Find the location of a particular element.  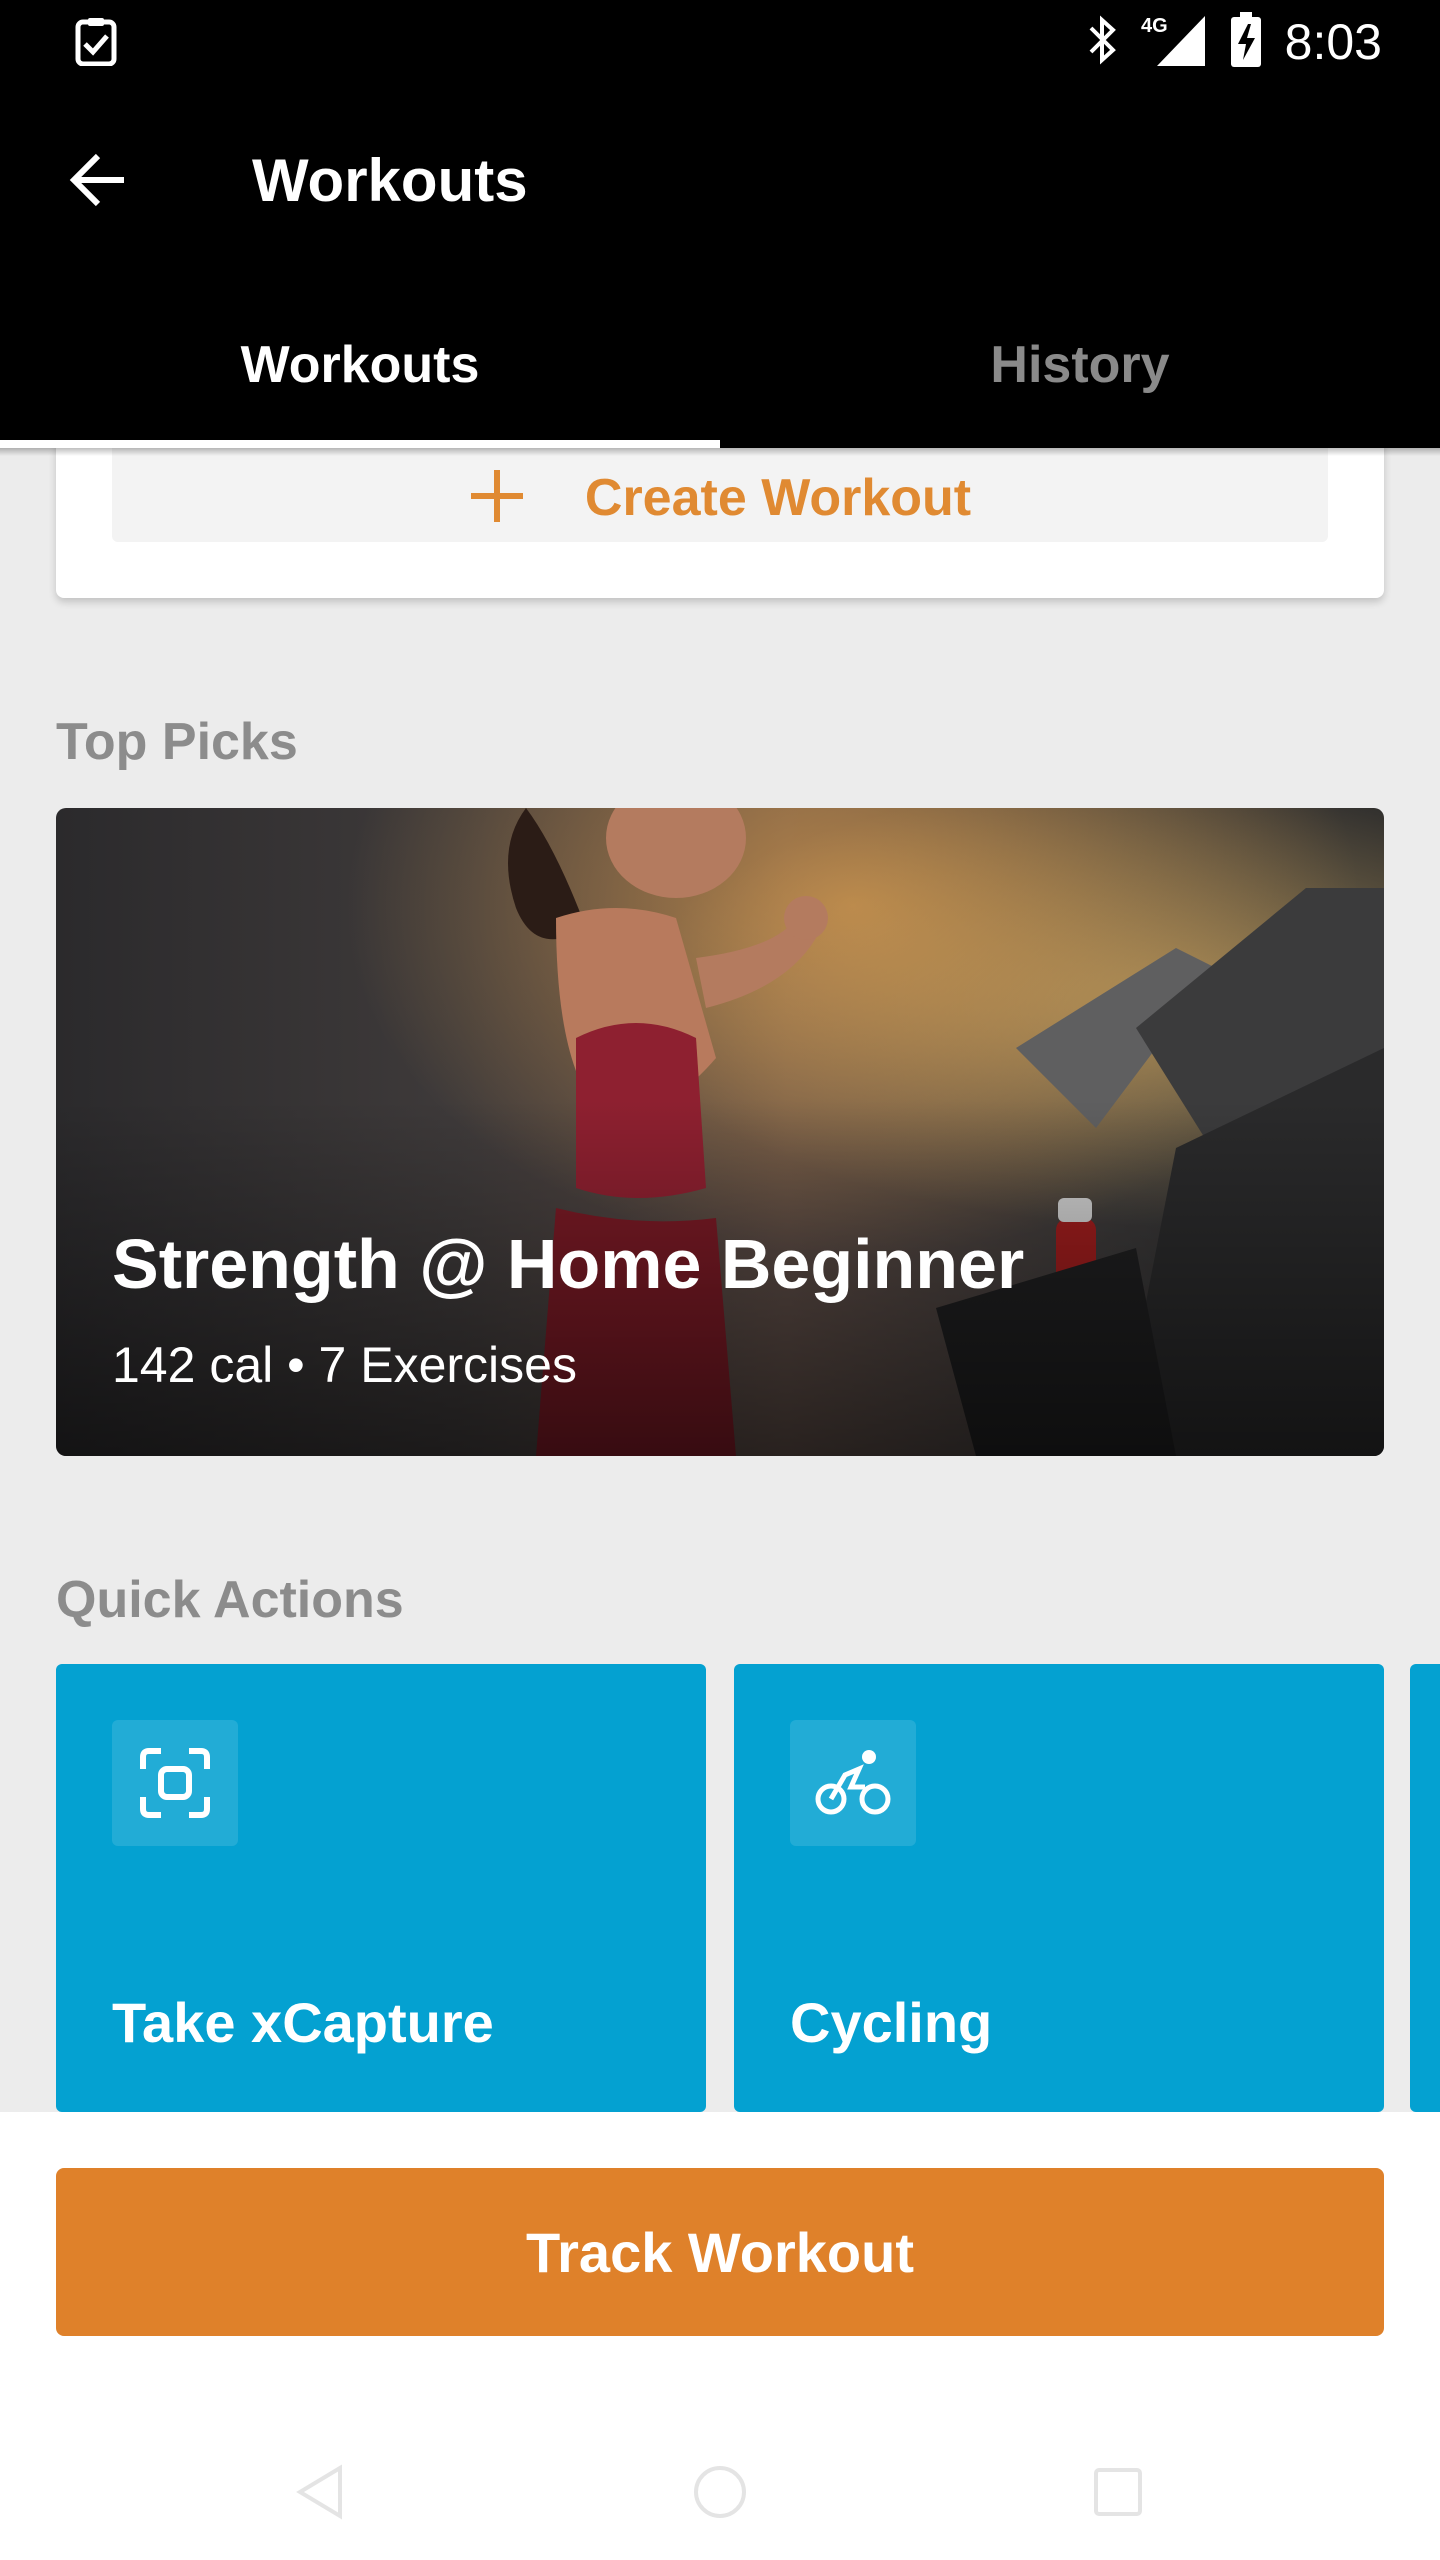

next-quick-action-peek is located at coordinates (1425, 1888).